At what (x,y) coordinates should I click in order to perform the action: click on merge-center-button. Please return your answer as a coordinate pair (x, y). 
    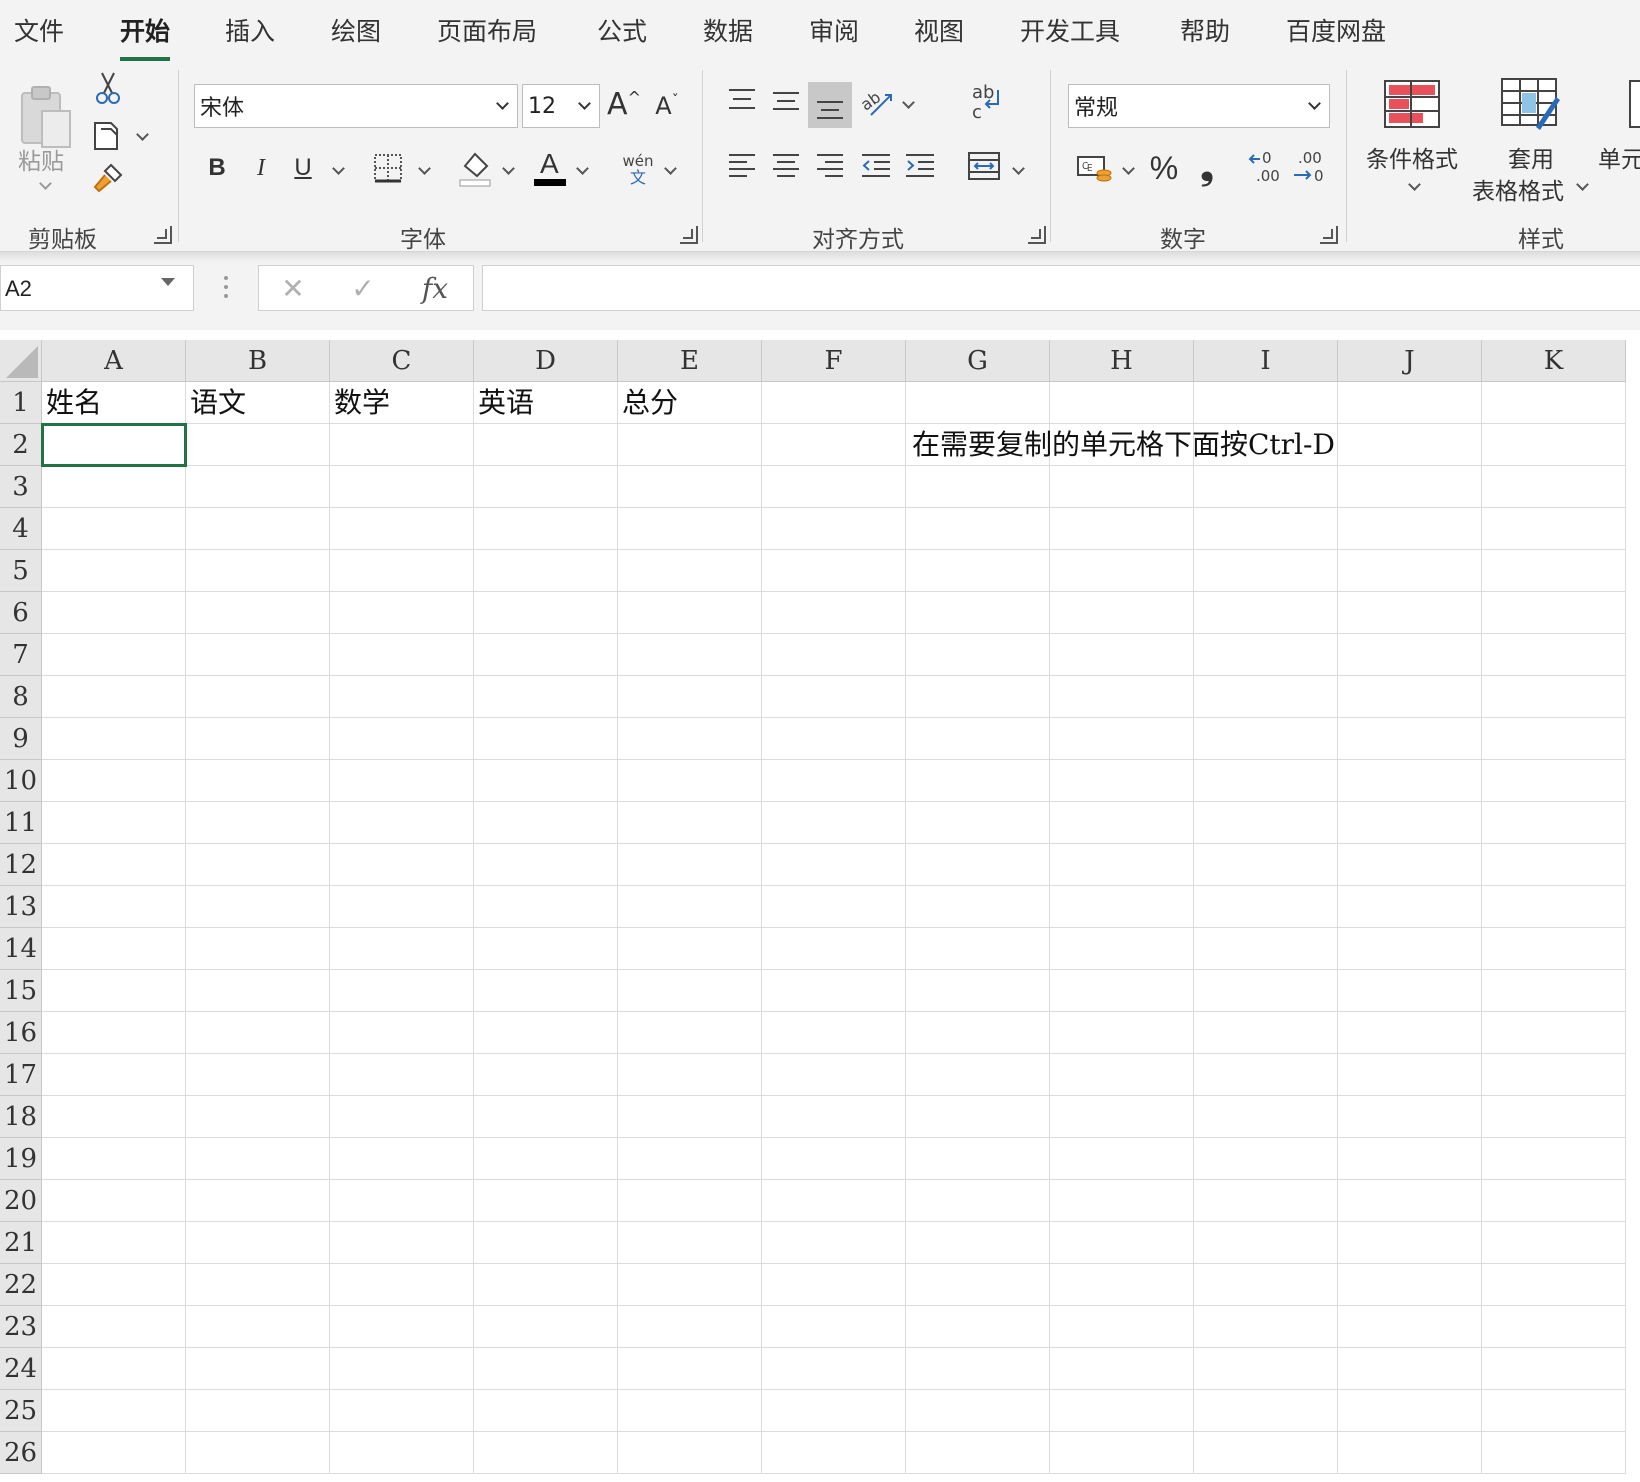
    Looking at the image, I should click on (984, 166).